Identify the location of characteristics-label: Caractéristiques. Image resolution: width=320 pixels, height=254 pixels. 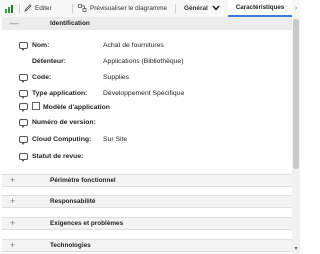
(260, 7).